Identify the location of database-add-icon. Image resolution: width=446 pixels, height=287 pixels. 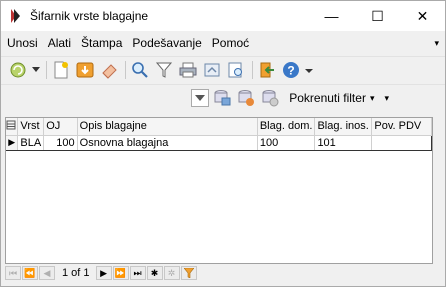
(270, 98).